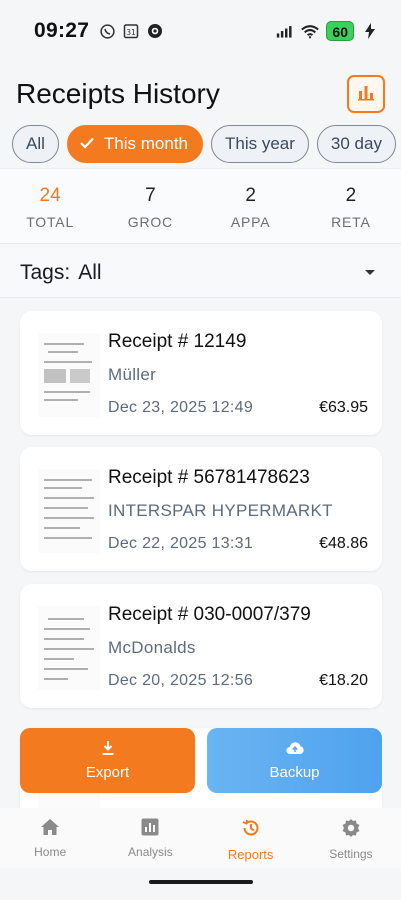  Describe the element at coordinates (343, 680) in the screenshot. I see `receipt-amount: €18.20` at that location.